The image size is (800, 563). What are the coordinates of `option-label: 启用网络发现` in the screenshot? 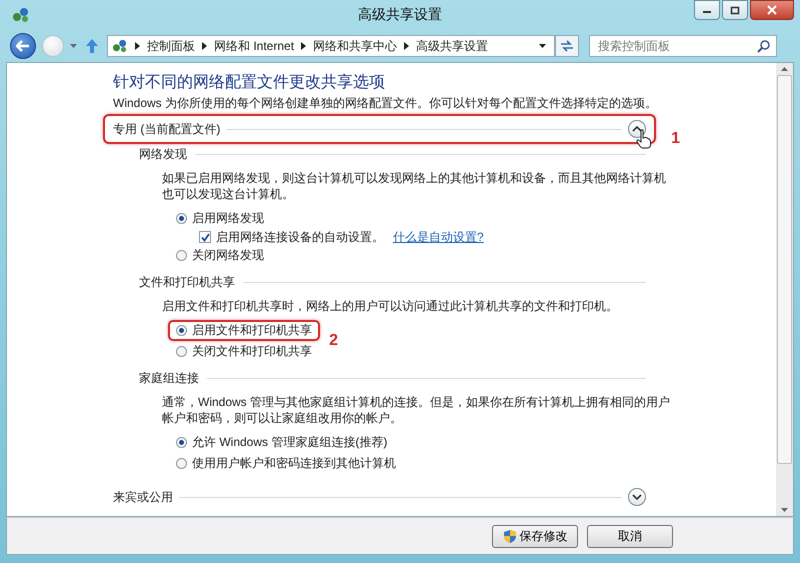 It's located at (228, 218).